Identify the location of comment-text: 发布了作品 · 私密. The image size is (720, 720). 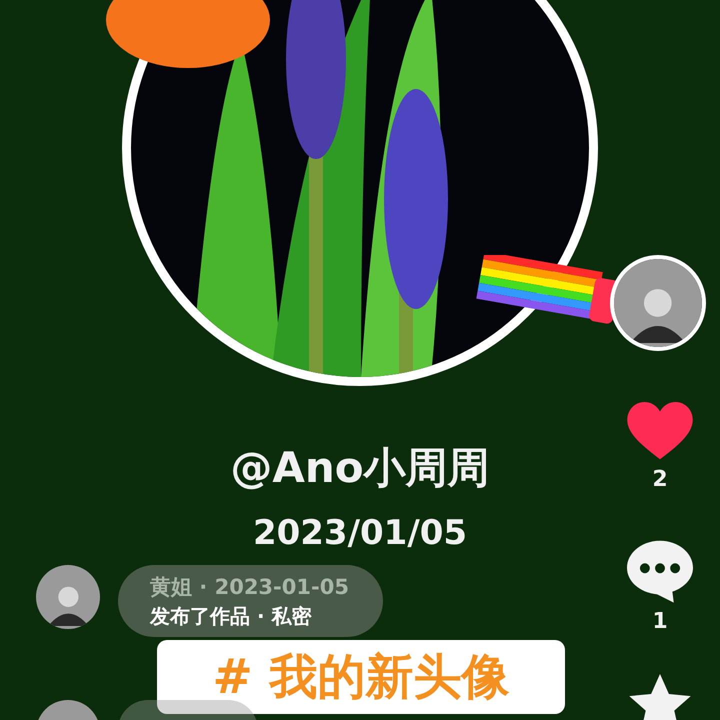
(231, 616).